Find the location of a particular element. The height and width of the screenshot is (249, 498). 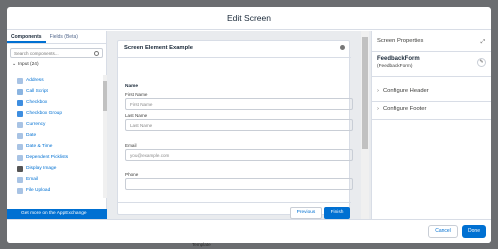

component-item: Date & Time is located at coordinates (55, 146).